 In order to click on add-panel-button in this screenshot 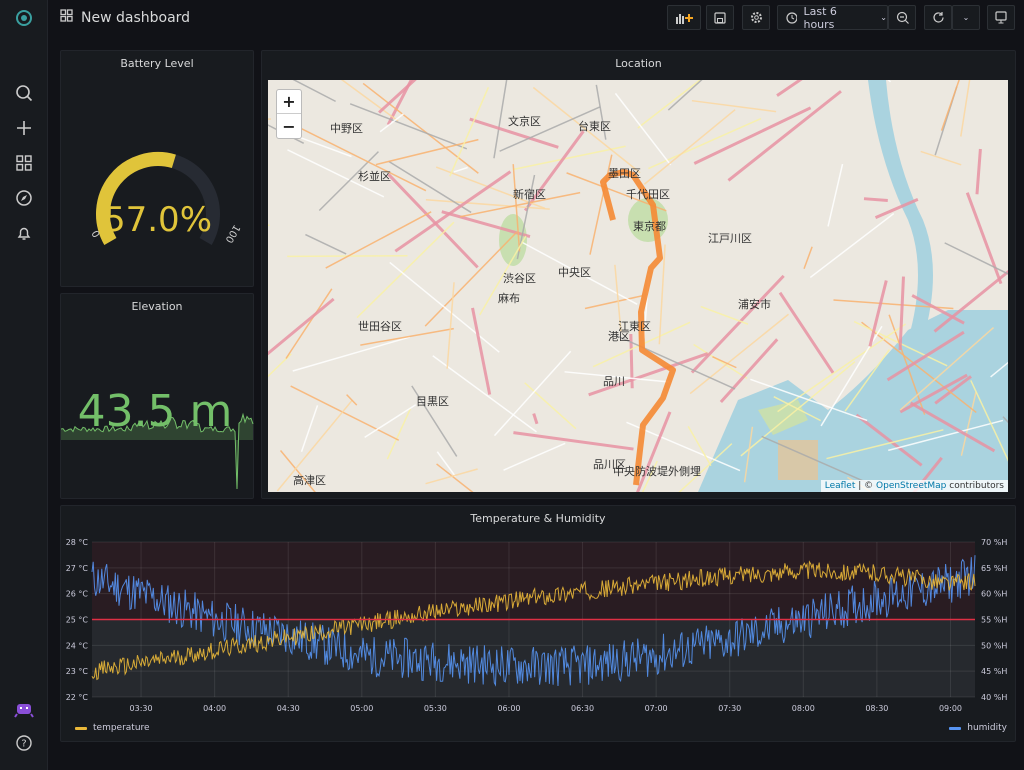, I will do `click(684, 17)`.